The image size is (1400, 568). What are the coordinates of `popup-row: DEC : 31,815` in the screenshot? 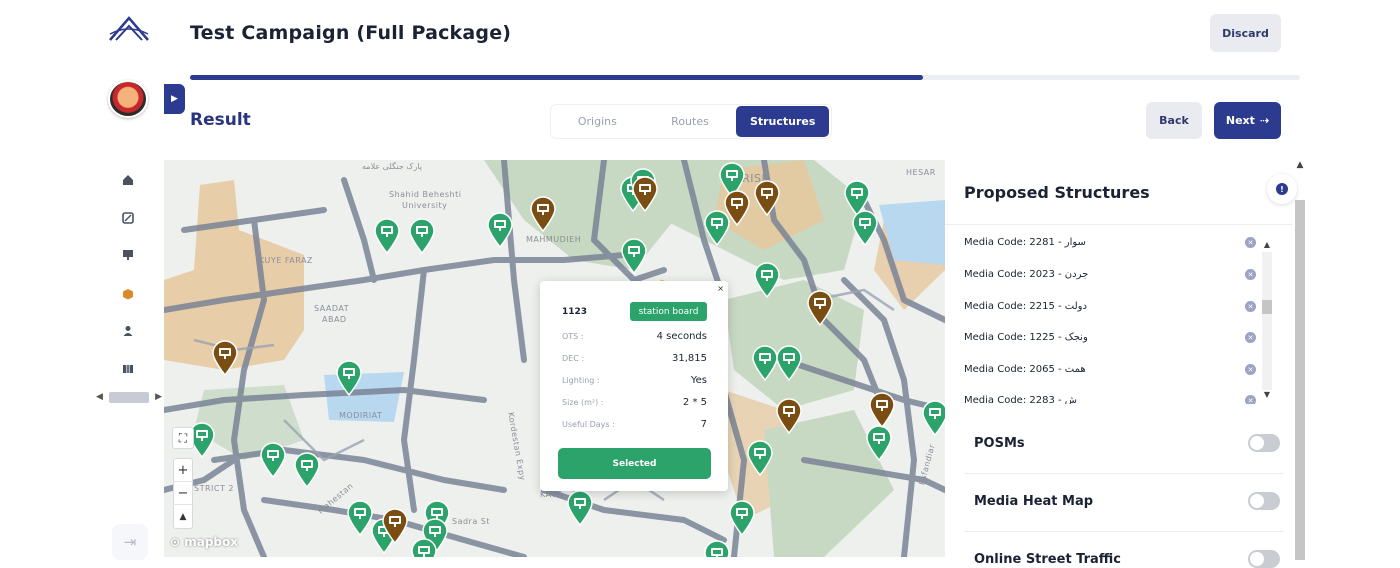 It's located at (634, 358).